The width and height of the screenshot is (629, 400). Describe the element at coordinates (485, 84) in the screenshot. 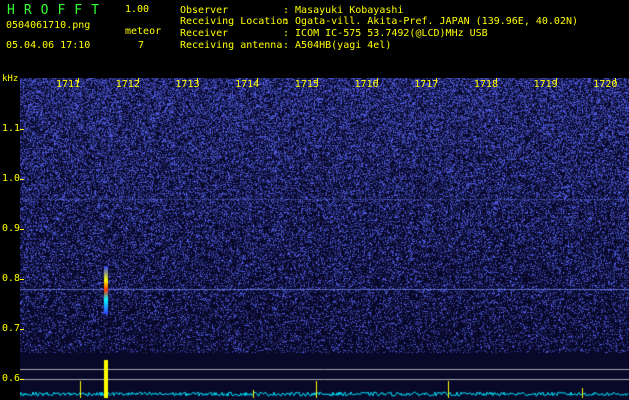

I see `x-tick-label: 1718` at that location.